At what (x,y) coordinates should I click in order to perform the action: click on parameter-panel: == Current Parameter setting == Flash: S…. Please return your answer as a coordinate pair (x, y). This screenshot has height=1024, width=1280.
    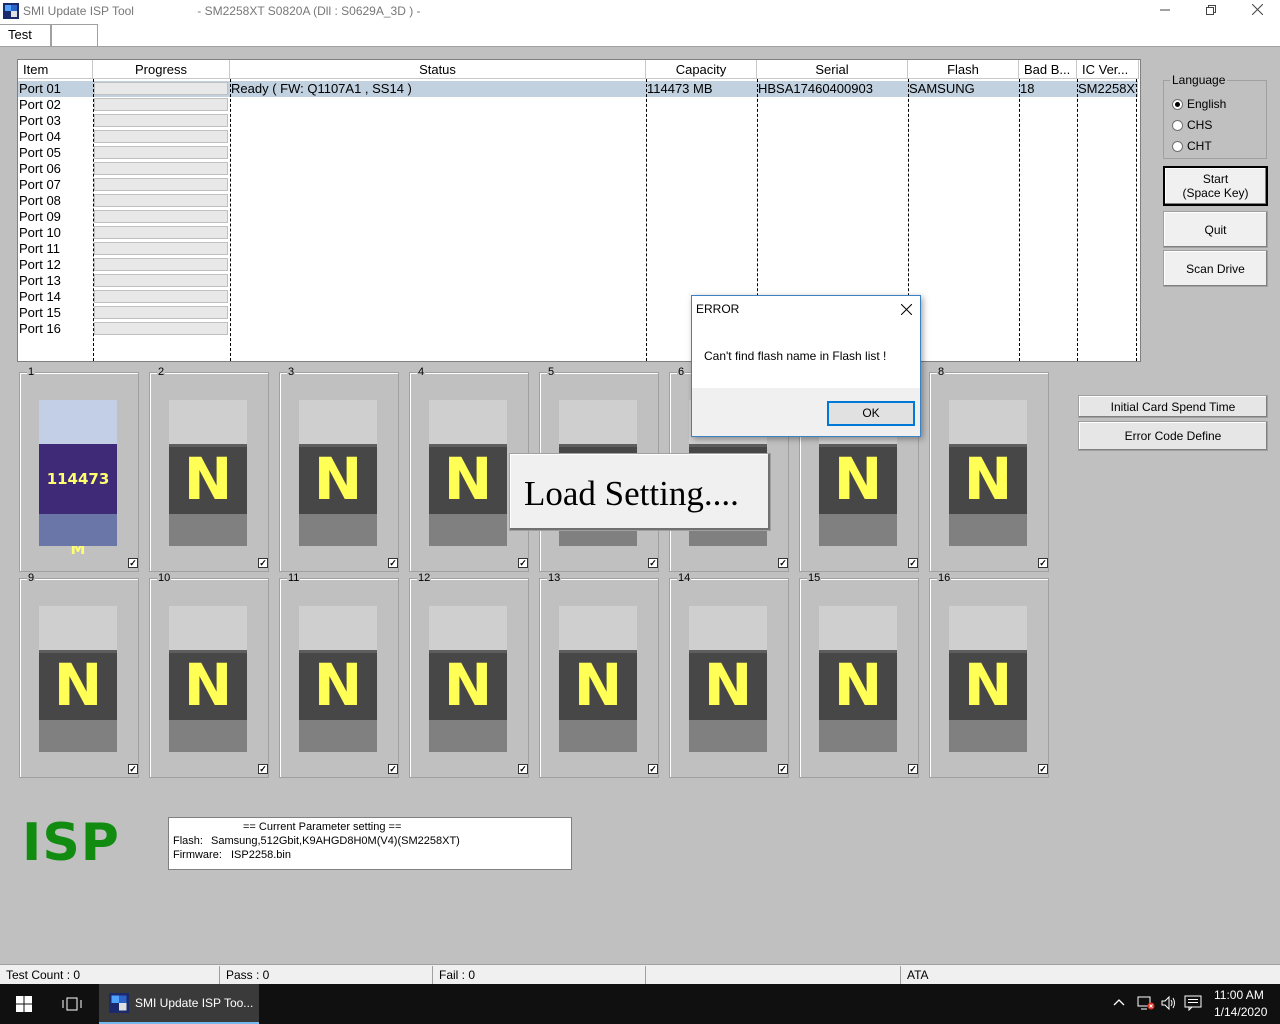
    Looking at the image, I should click on (370, 843).